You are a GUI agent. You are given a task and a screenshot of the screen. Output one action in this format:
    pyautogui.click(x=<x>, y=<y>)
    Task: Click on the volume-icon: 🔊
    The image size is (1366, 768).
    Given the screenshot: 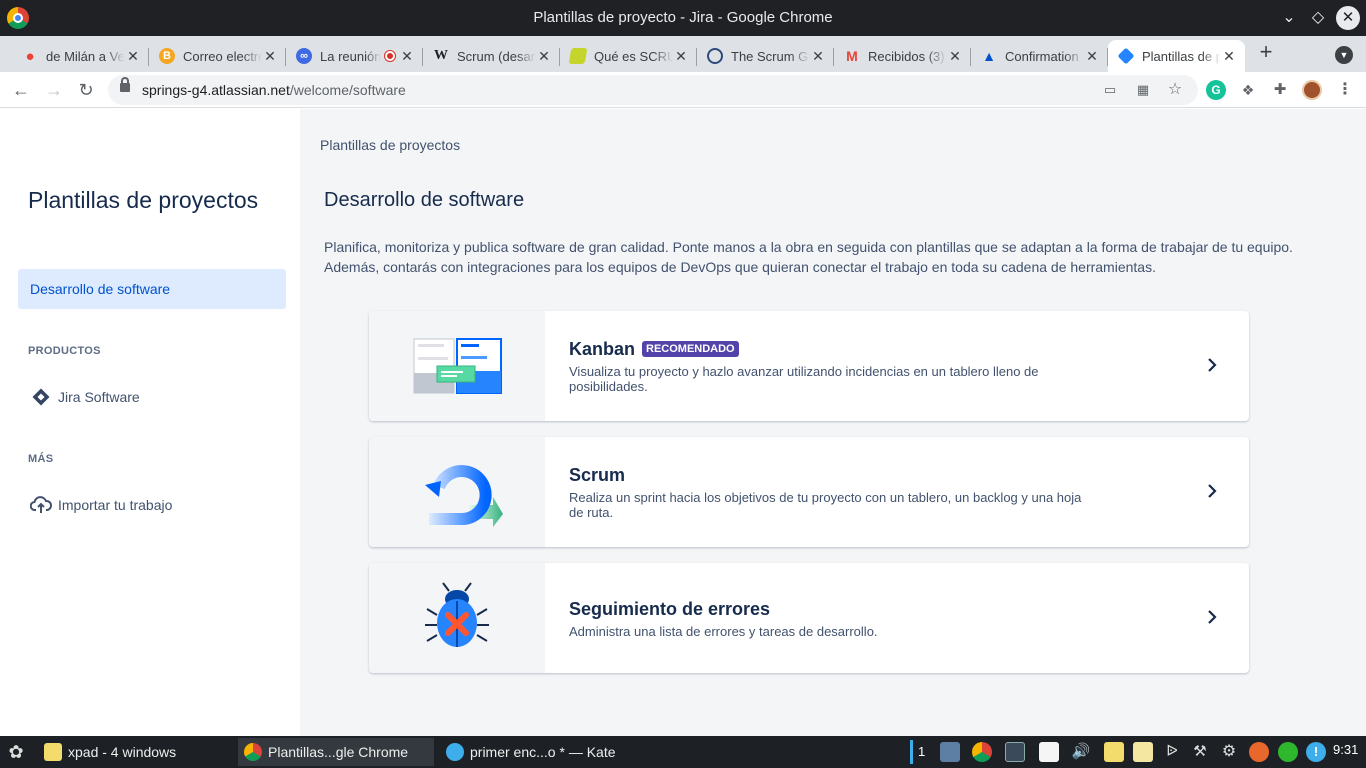 What is the action you would take?
    pyautogui.click(x=1081, y=752)
    